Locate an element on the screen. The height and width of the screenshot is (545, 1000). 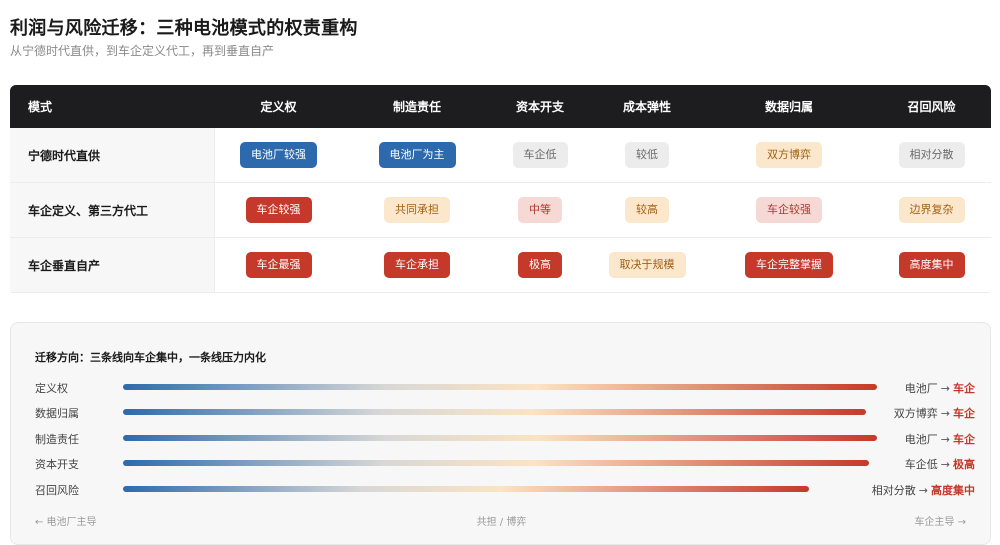
status-badge: 车企低 is located at coordinates (540, 155).